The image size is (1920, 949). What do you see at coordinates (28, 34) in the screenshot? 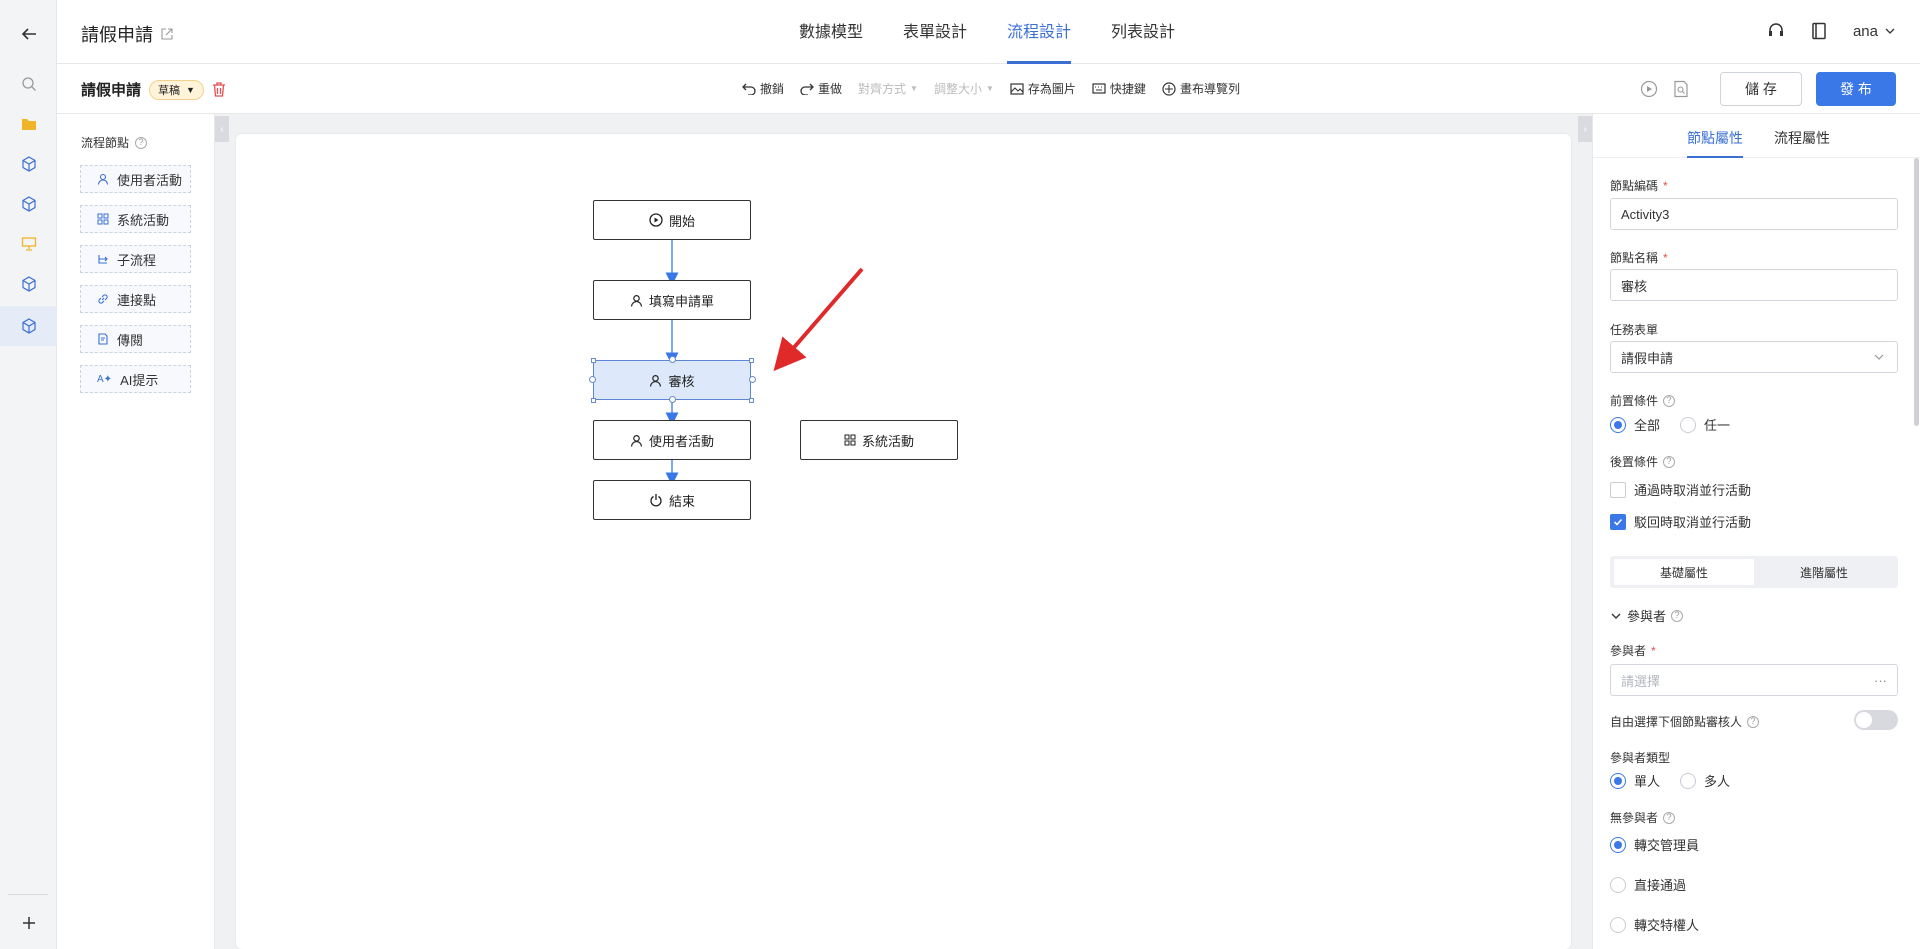
I see `back-arrow-icon` at bounding box center [28, 34].